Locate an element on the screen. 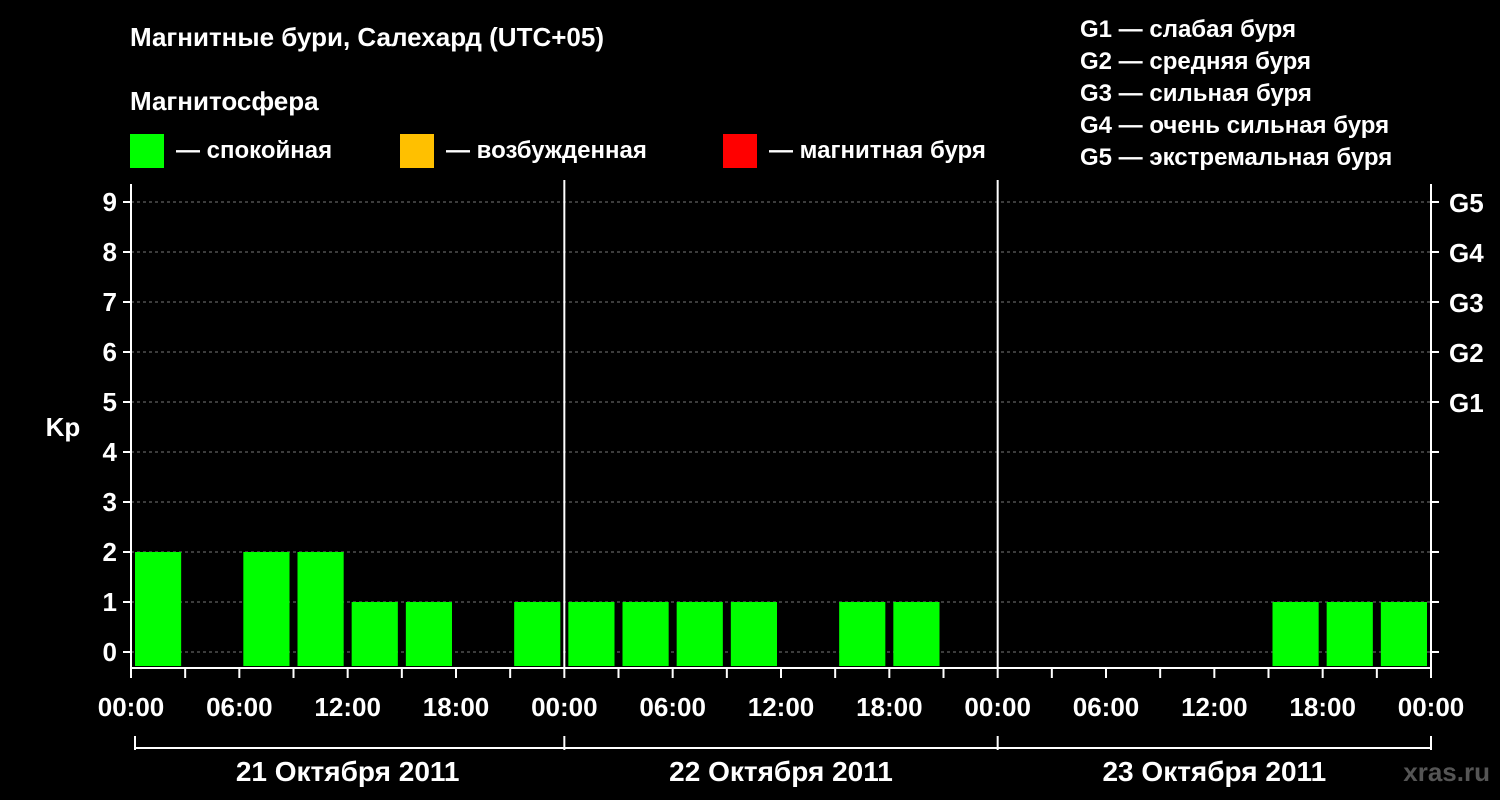 The width and height of the screenshot is (1500, 800). xtick-label-9: 06:00 is located at coordinates (1106, 707).